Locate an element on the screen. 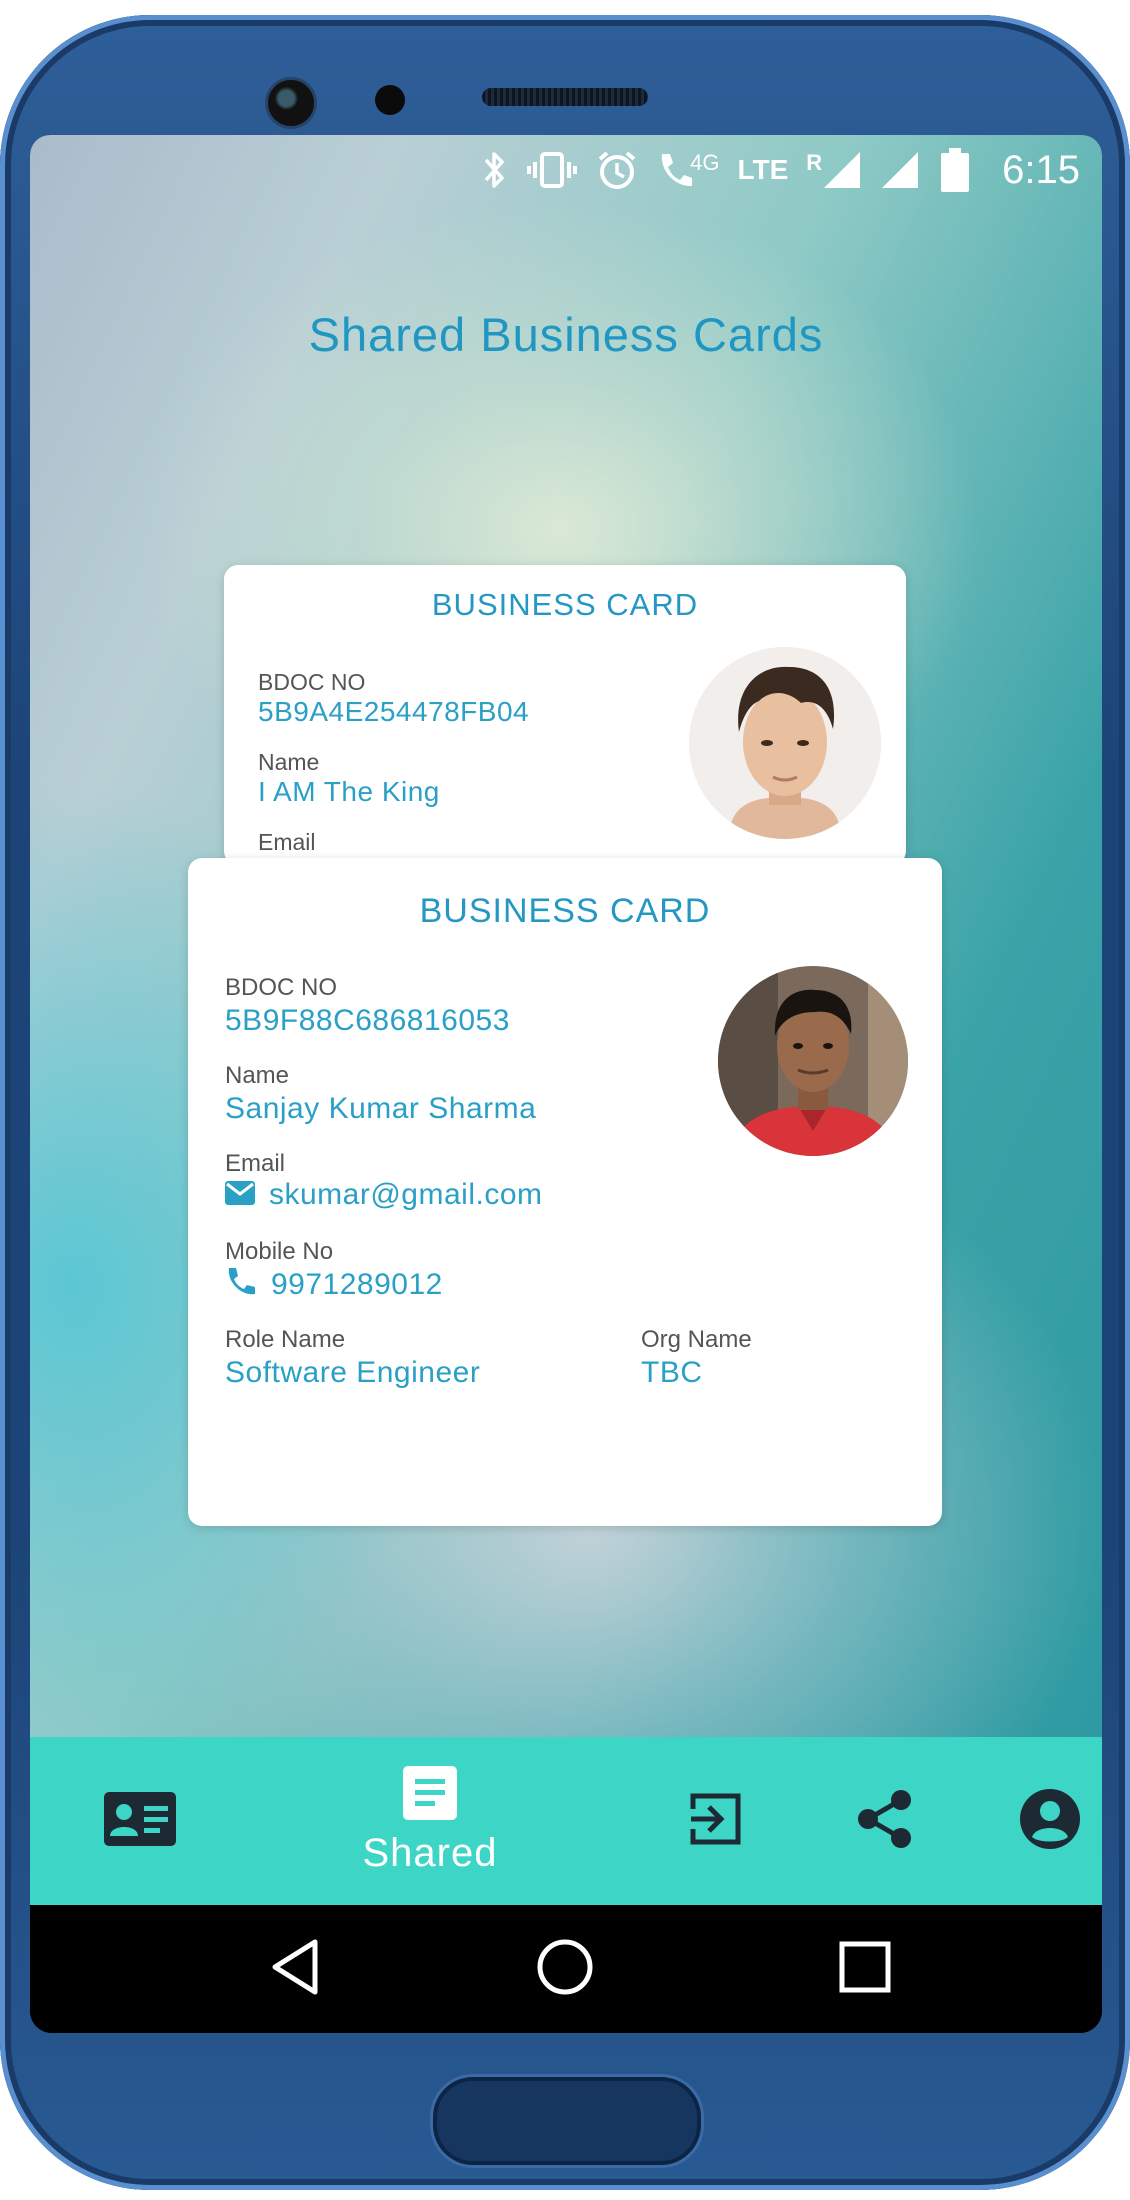 This screenshot has height=2200, width=1130. id-card-icon is located at coordinates (140, 1821).